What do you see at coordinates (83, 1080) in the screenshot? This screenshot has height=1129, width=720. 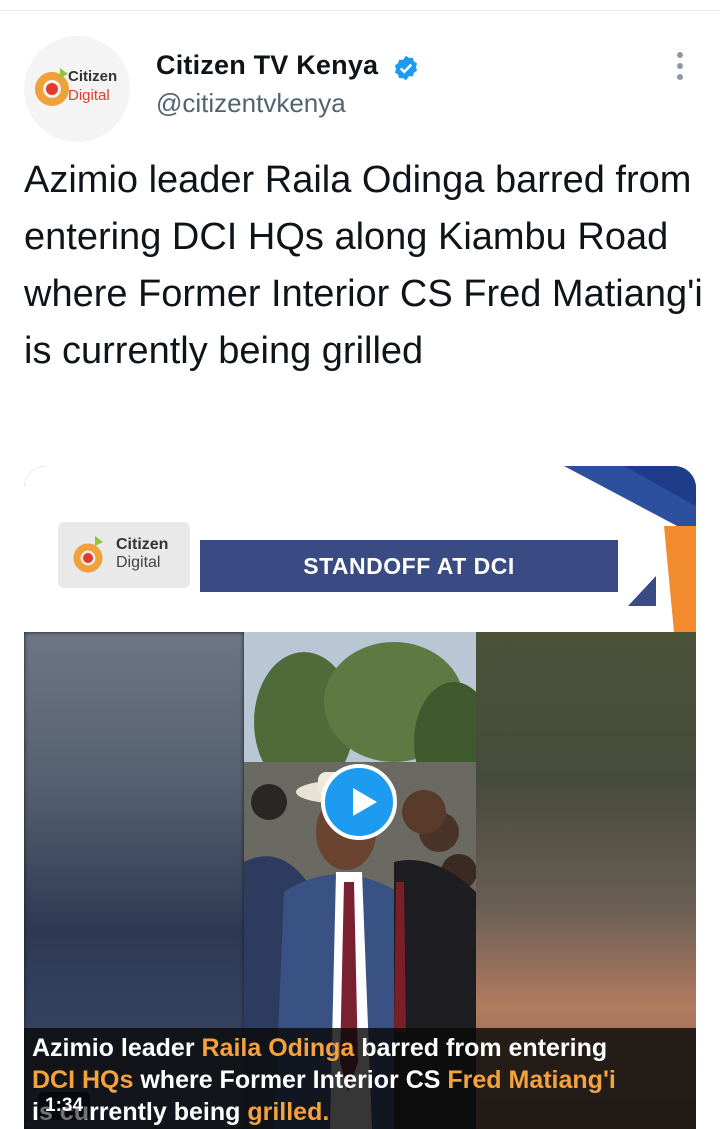 I see `caption-highlight: DCI HQs` at bounding box center [83, 1080].